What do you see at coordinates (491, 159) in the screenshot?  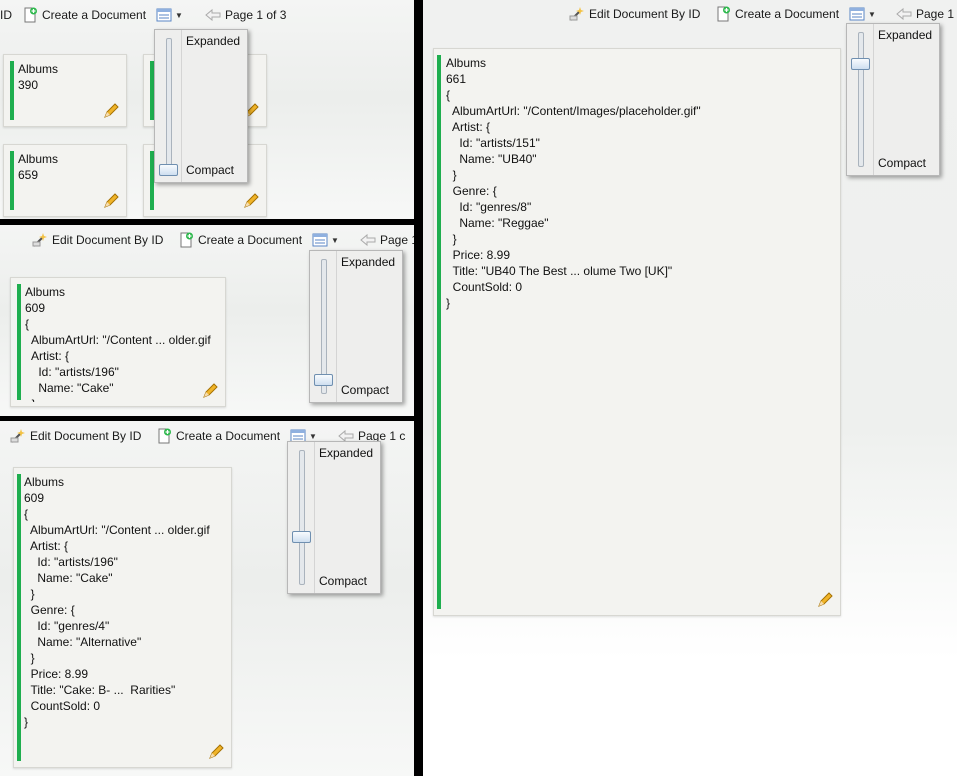 I see `json-line: Name: "UB40"` at bounding box center [491, 159].